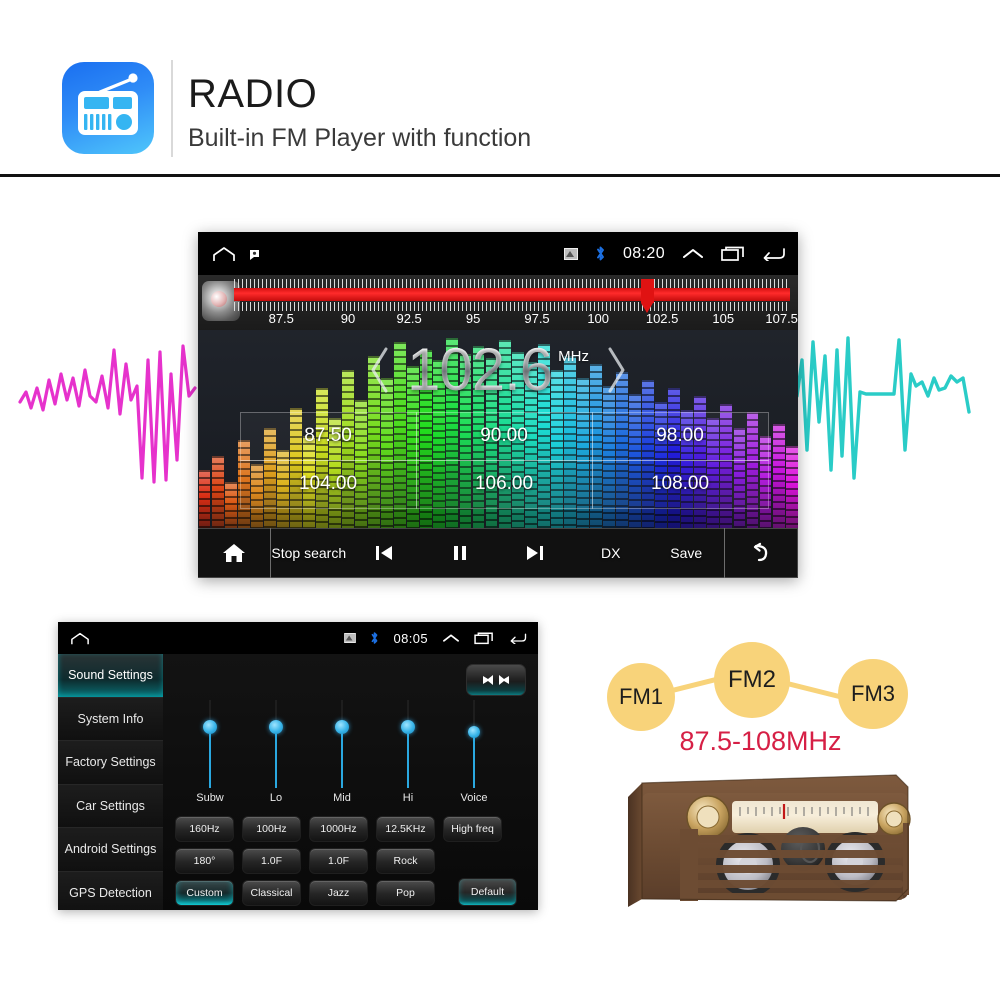 This screenshot has width=1000, height=1000. What do you see at coordinates (276, 798) in the screenshot?
I see `slider-label: Lo` at bounding box center [276, 798].